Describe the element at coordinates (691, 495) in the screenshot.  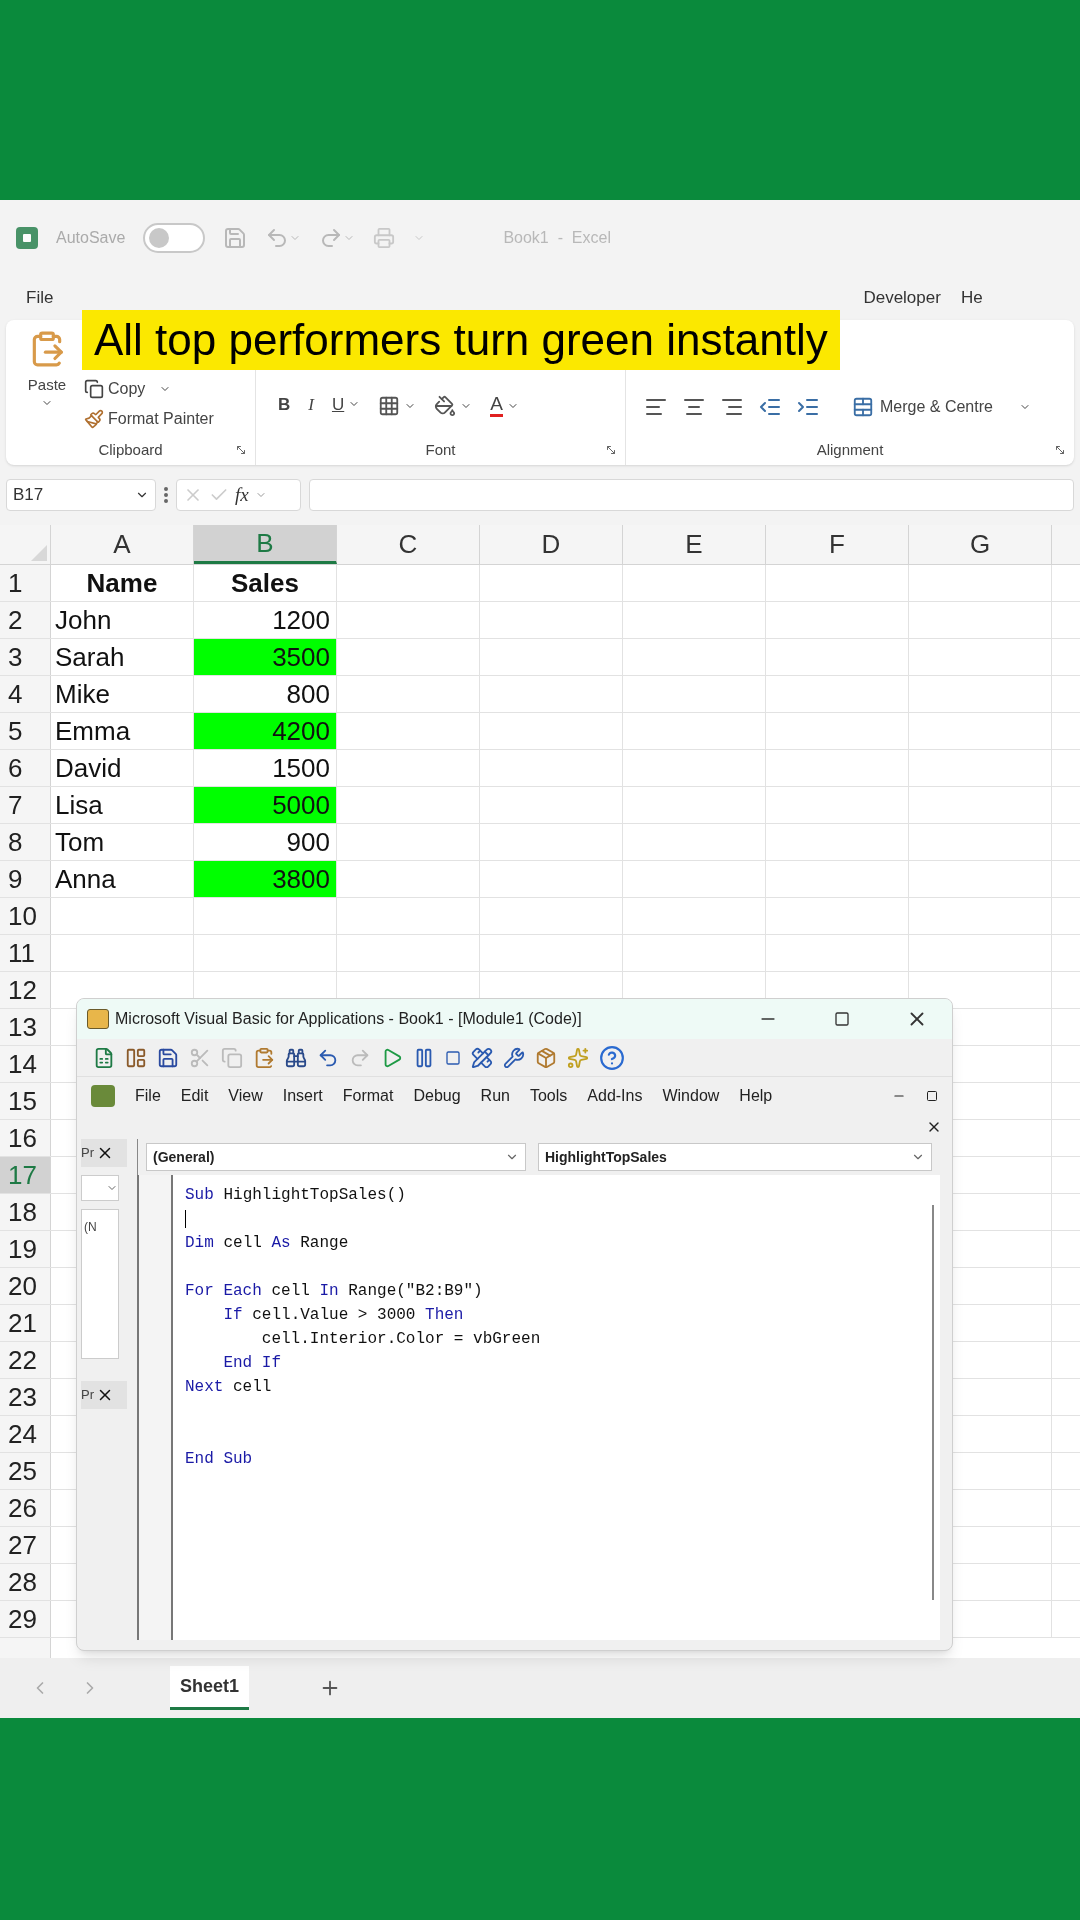
I see `formula-input` at that location.